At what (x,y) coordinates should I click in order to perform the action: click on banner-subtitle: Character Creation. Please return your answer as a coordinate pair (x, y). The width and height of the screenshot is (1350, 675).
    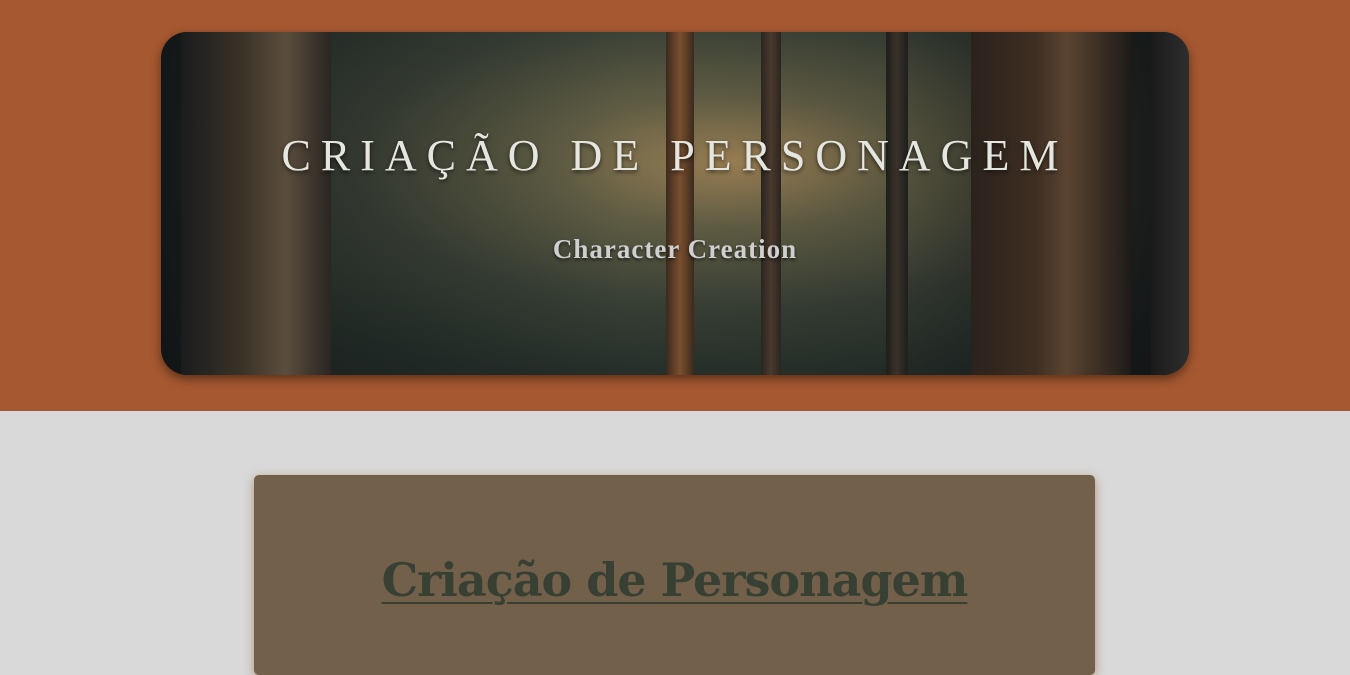
    Looking at the image, I should click on (675, 249).